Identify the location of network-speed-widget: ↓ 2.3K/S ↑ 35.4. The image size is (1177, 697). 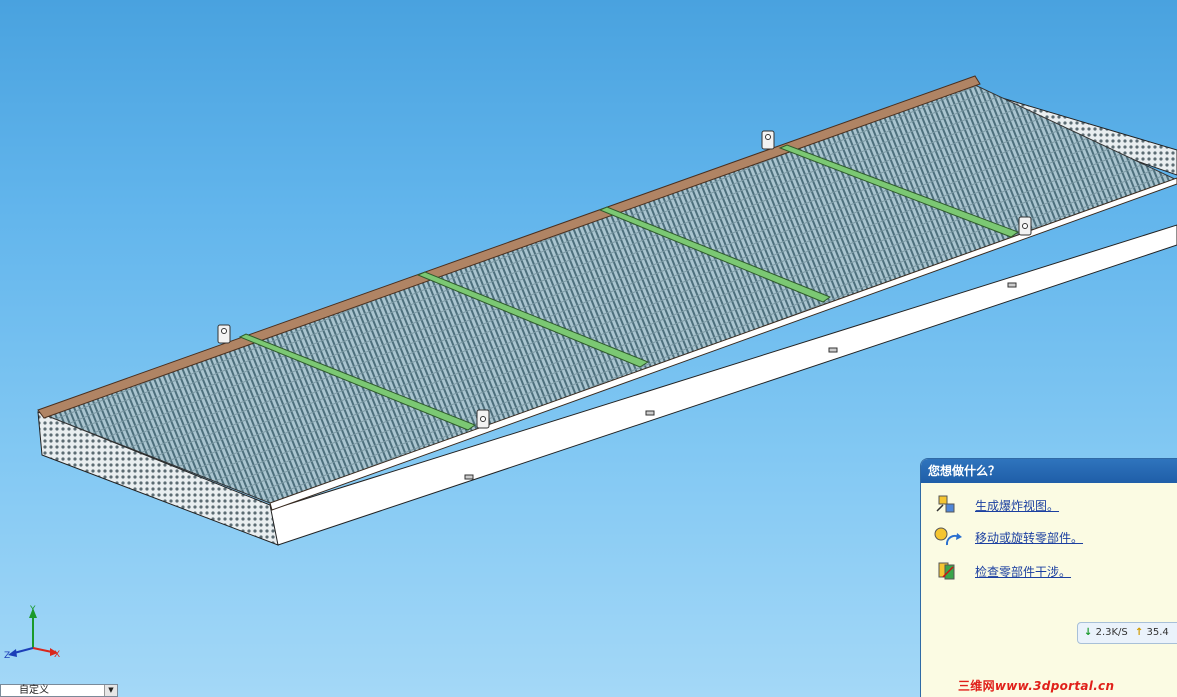
(1127, 633).